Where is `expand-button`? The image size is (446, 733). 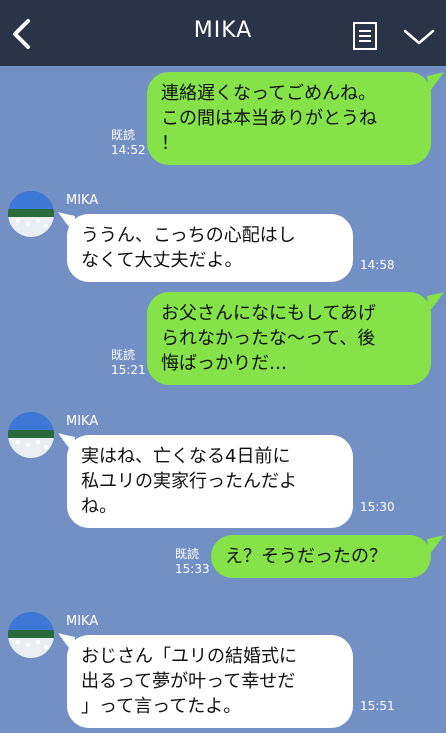 expand-button is located at coordinates (419, 37).